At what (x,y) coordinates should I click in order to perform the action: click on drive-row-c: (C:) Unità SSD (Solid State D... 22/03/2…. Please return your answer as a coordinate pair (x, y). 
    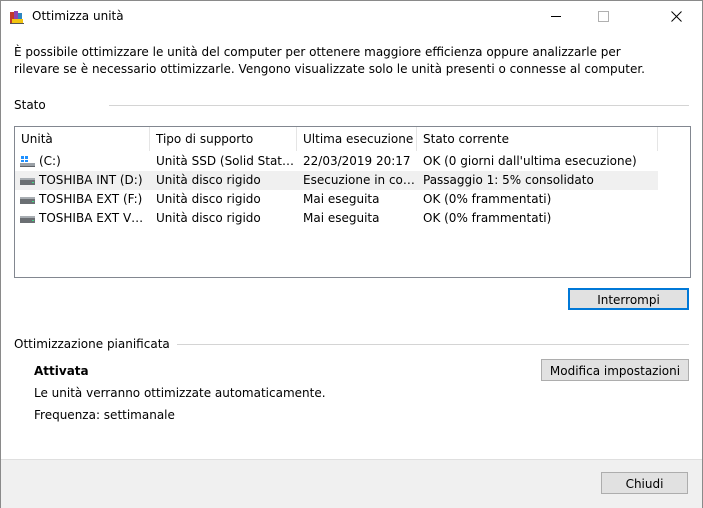
    Looking at the image, I should click on (336, 161).